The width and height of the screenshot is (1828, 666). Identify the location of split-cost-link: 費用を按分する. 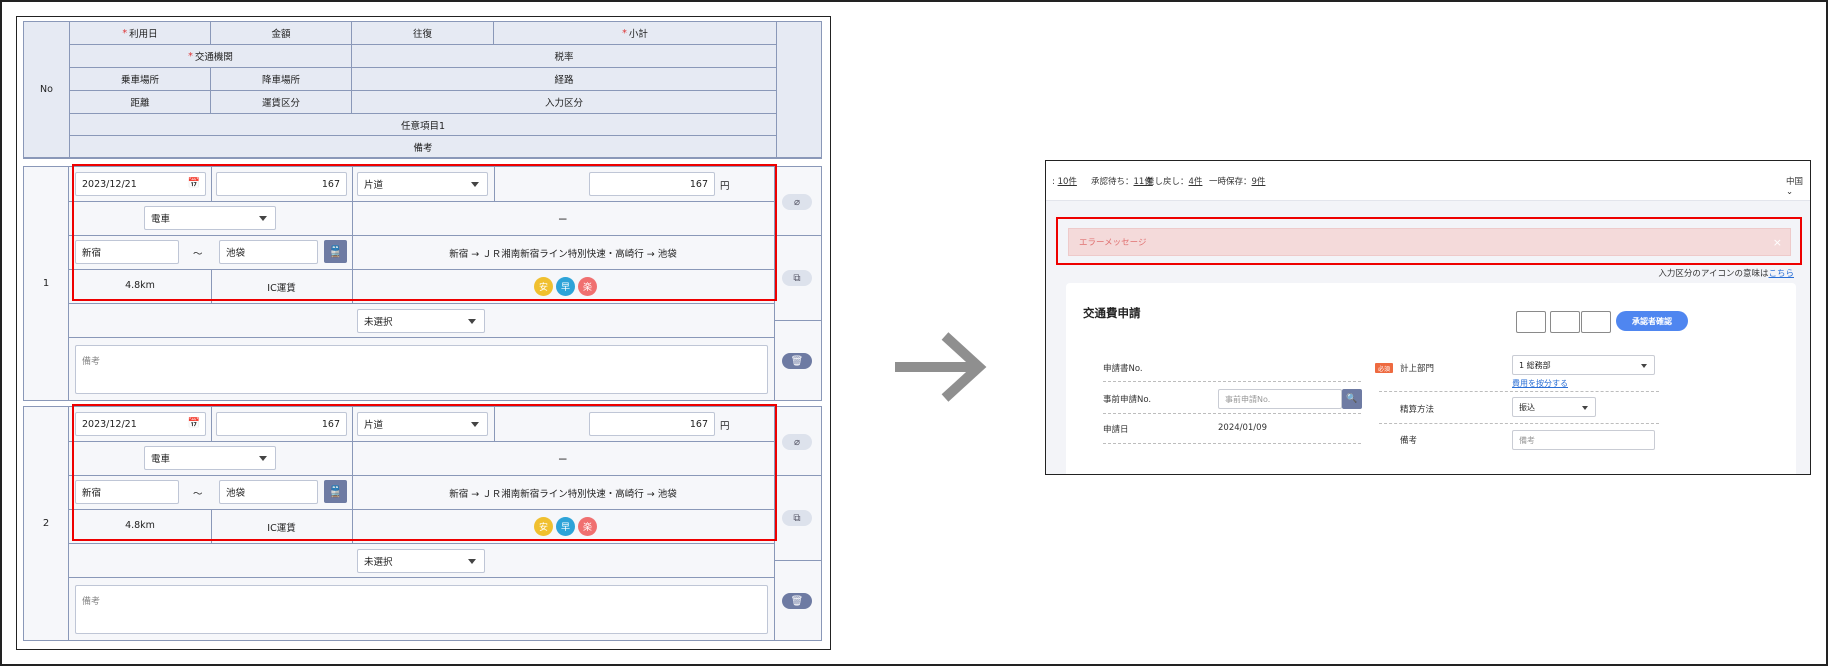
(1540, 383).